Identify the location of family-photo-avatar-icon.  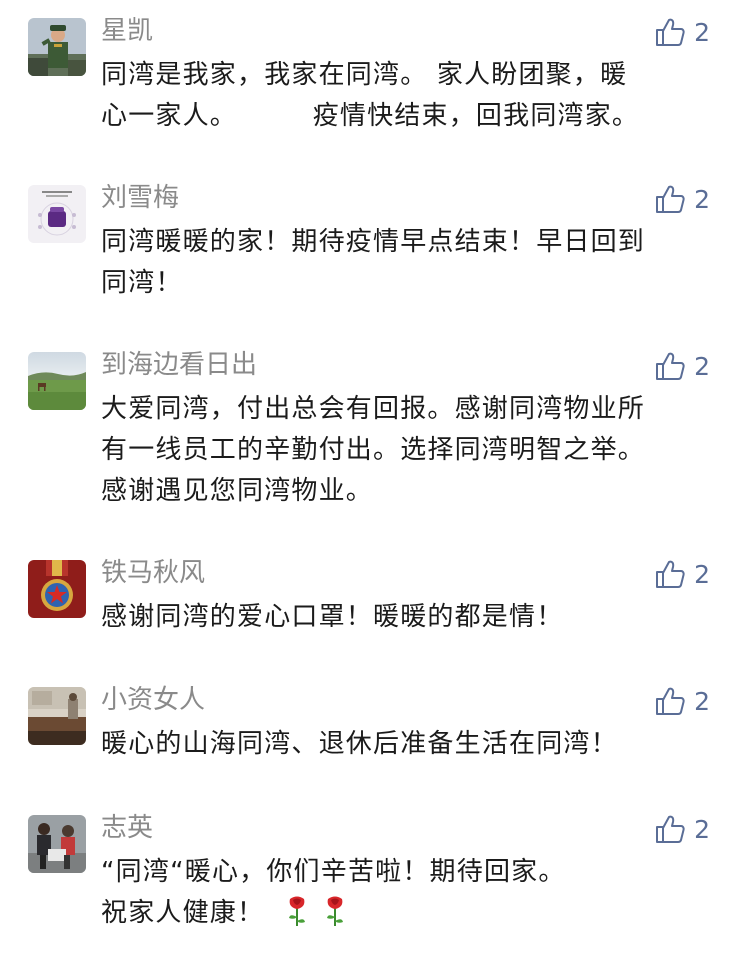
(57, 844).